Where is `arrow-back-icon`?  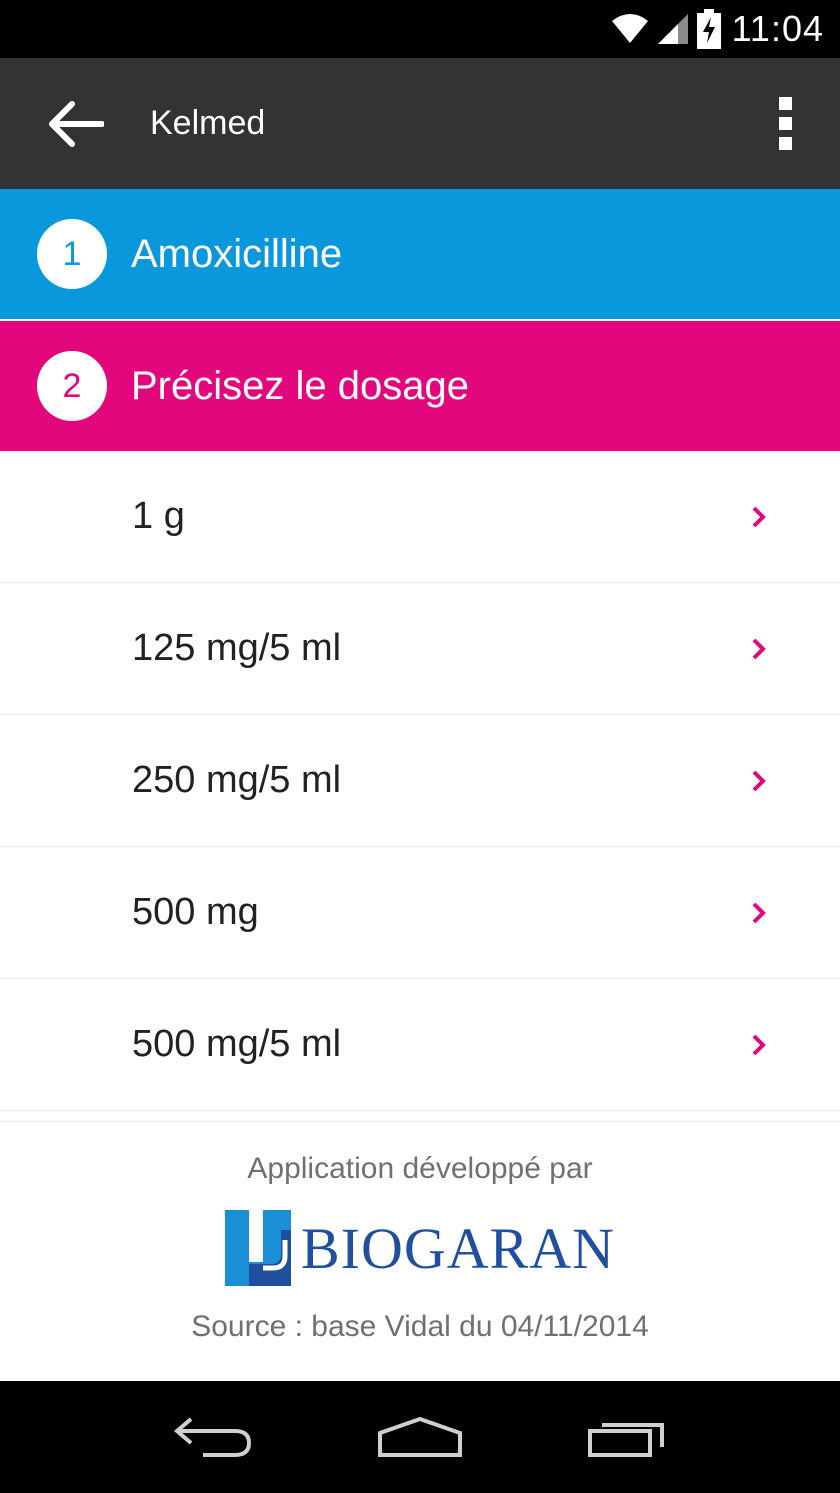 arrow-back-icon is located at coordinates (76, 123).